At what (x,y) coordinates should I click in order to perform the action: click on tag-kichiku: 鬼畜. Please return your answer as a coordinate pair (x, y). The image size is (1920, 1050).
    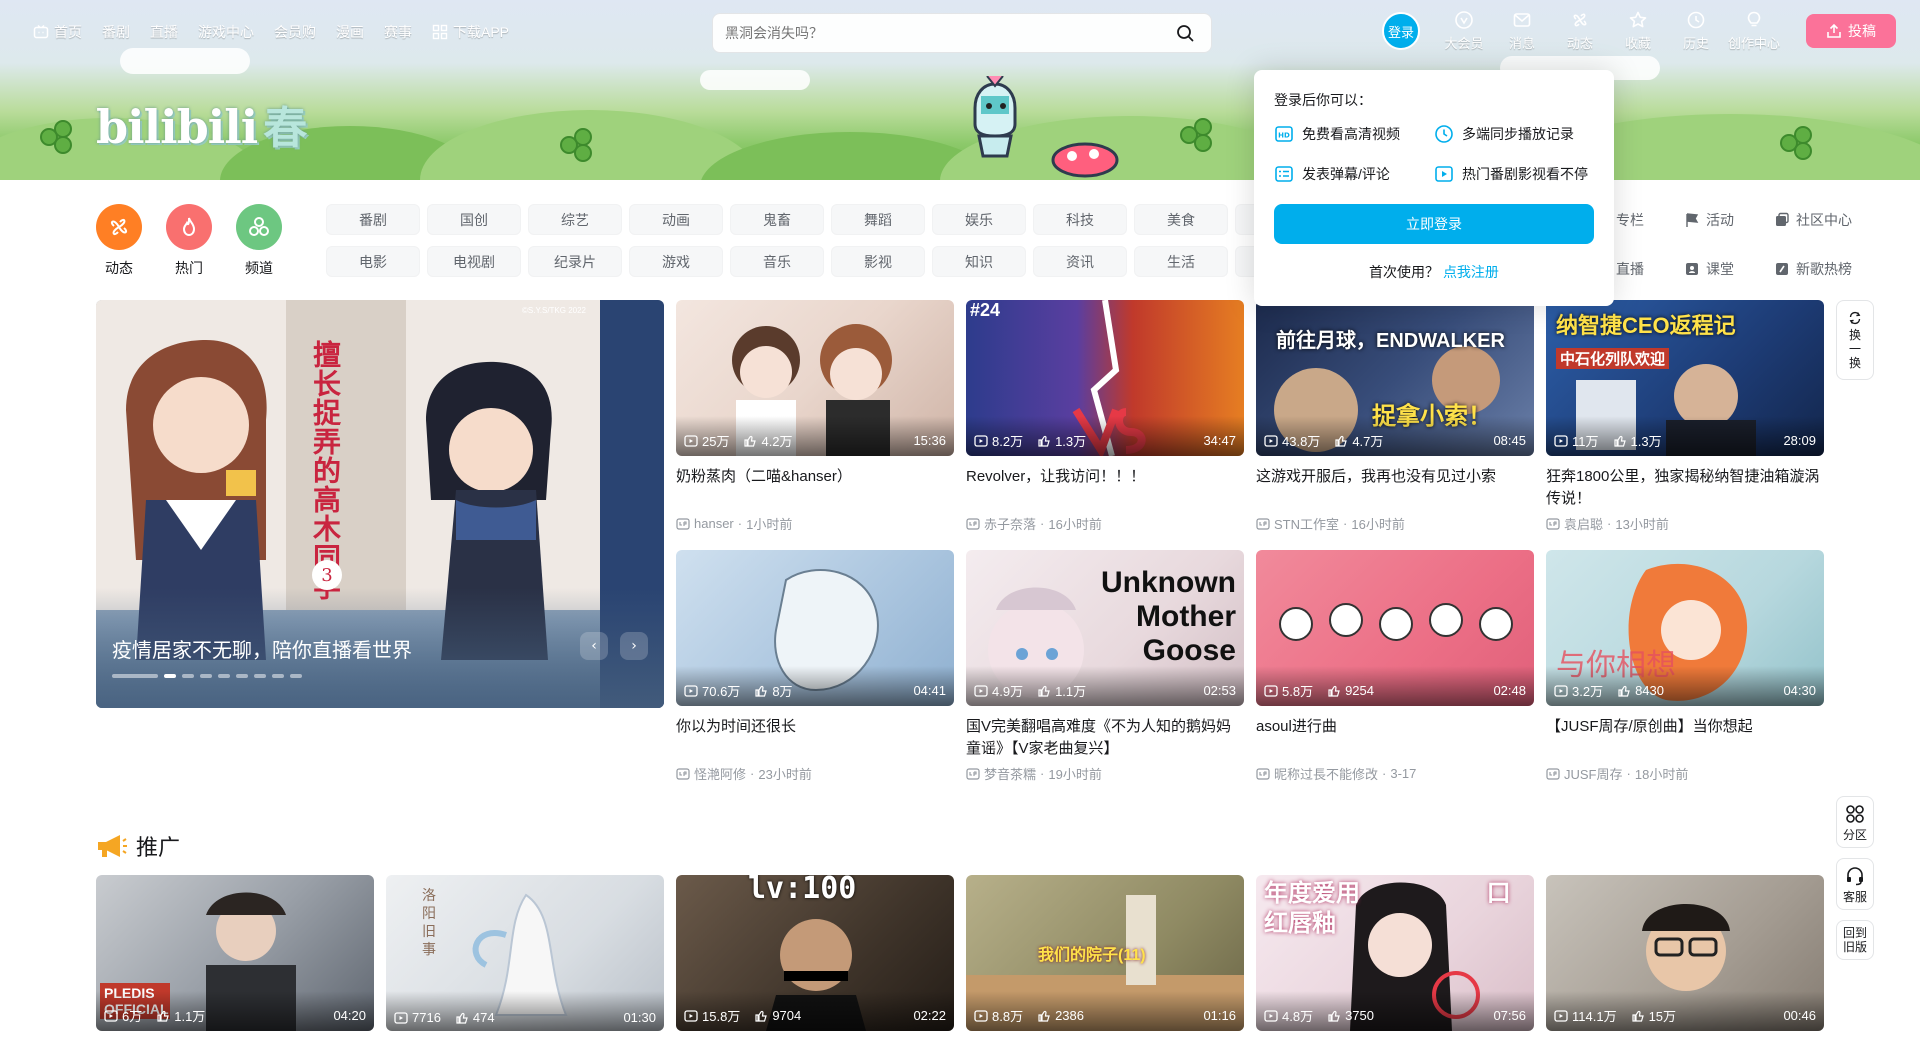
    Looking at the image, I should click on (777, 219).